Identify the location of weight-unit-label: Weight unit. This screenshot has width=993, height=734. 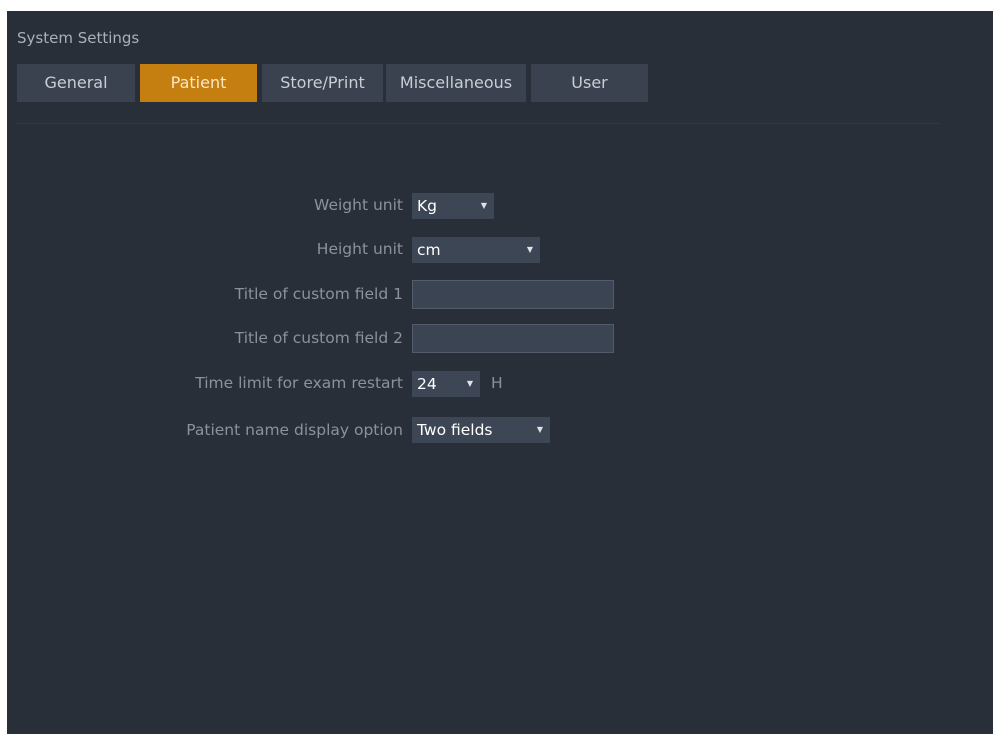
(358, 205).